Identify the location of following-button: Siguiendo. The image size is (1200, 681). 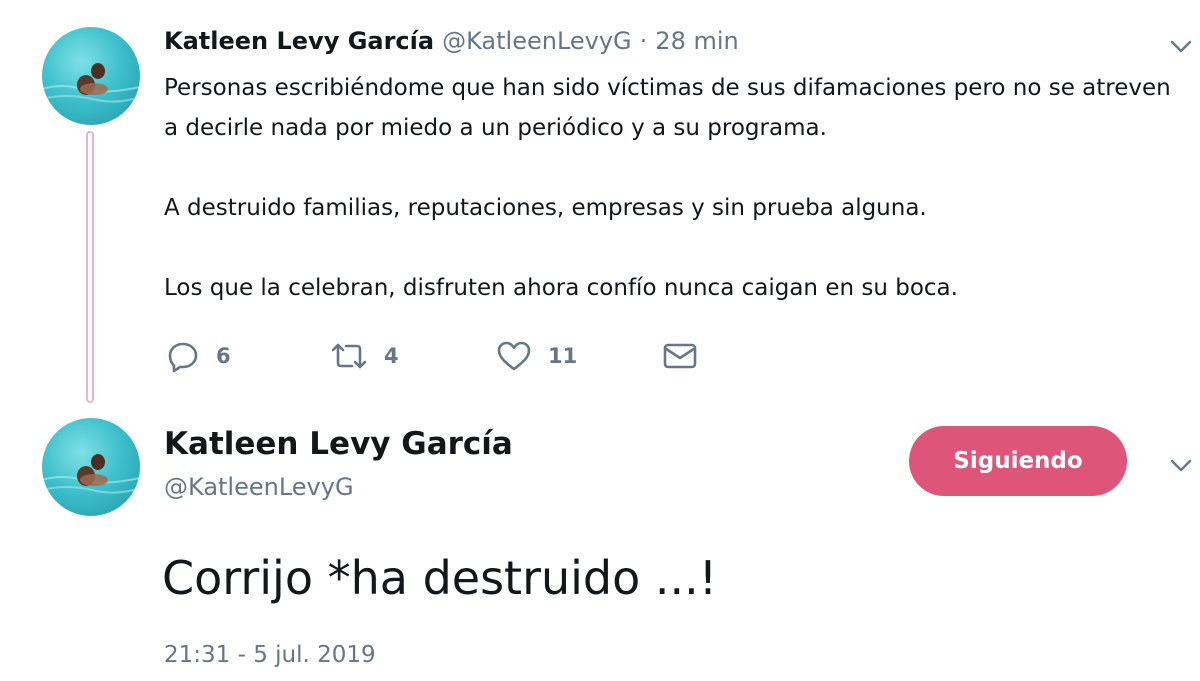
(1018, 461).